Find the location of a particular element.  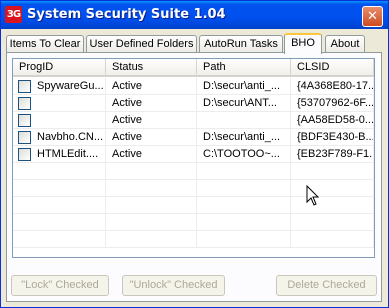

title-bar: 3G System Security Suite 1.04 ✕ is located at coordinates (194, 15).